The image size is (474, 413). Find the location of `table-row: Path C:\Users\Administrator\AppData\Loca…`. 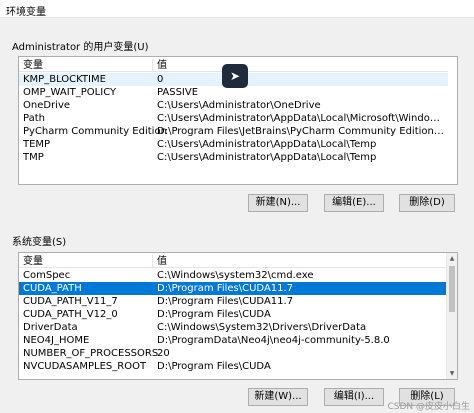

table-row: Path C:\Users\Administrator\AppData\Loca… is located at coordinates (233, 118).